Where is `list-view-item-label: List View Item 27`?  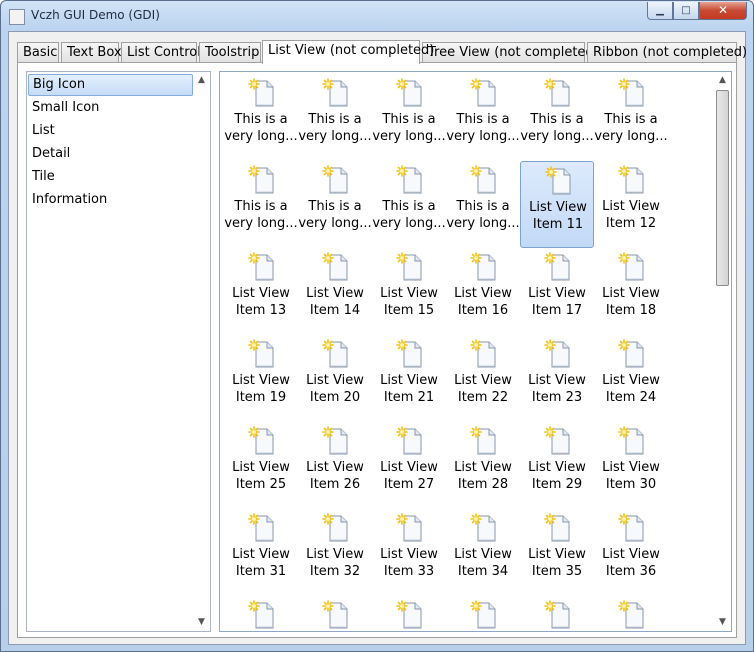 list-view-item-label: List View Item 27 is located at coordinates (409, 476).